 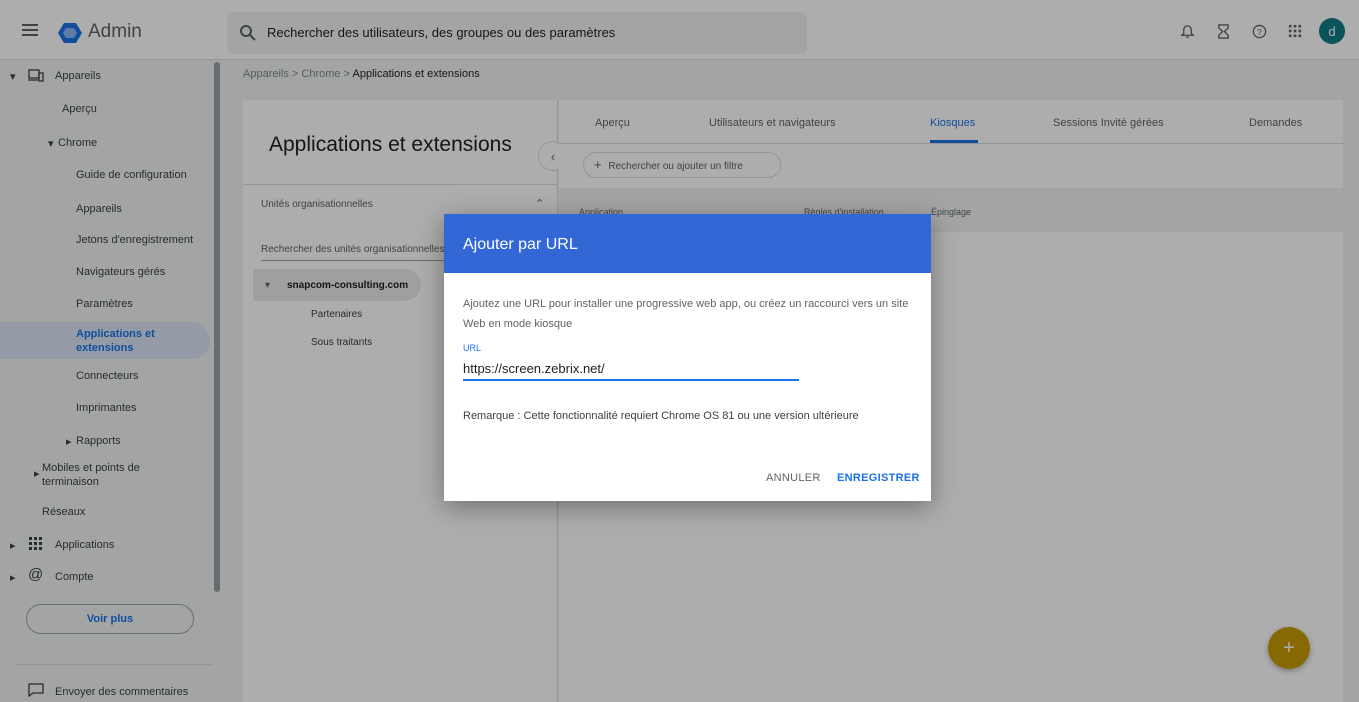 What do you see at coordinates (631, 369) in the screenshot?
I see `url-field` at bounding box center [631, 369].